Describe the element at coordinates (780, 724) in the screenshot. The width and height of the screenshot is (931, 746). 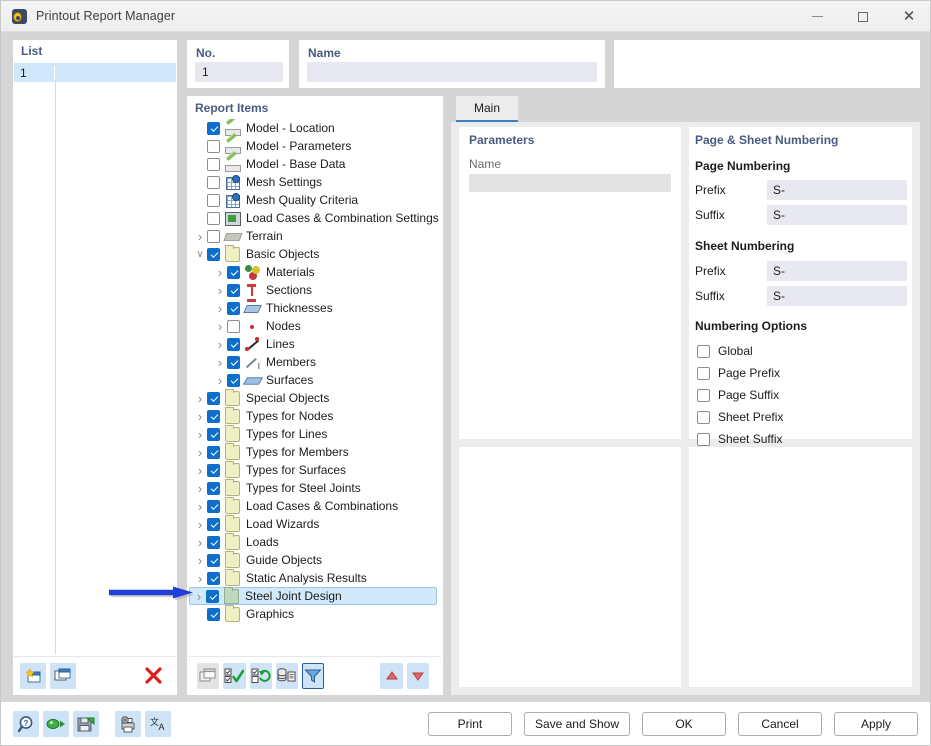
I see `cancel-button: Cancel` at that location.